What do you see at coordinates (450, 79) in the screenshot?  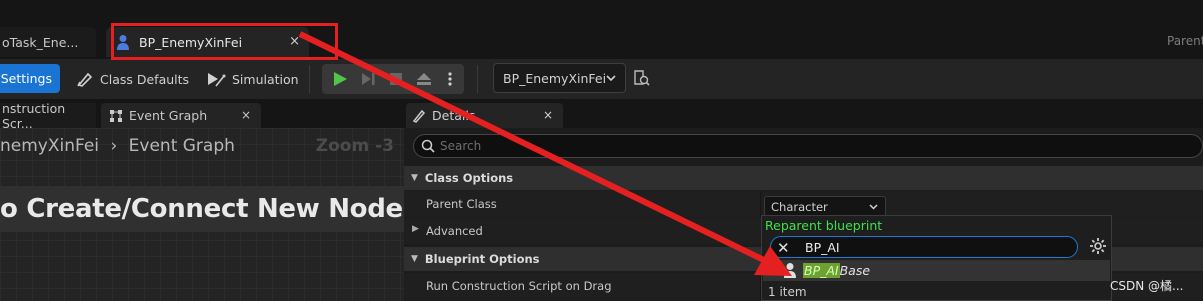 I see `more-options-icon` at bounding box center [450, 79].